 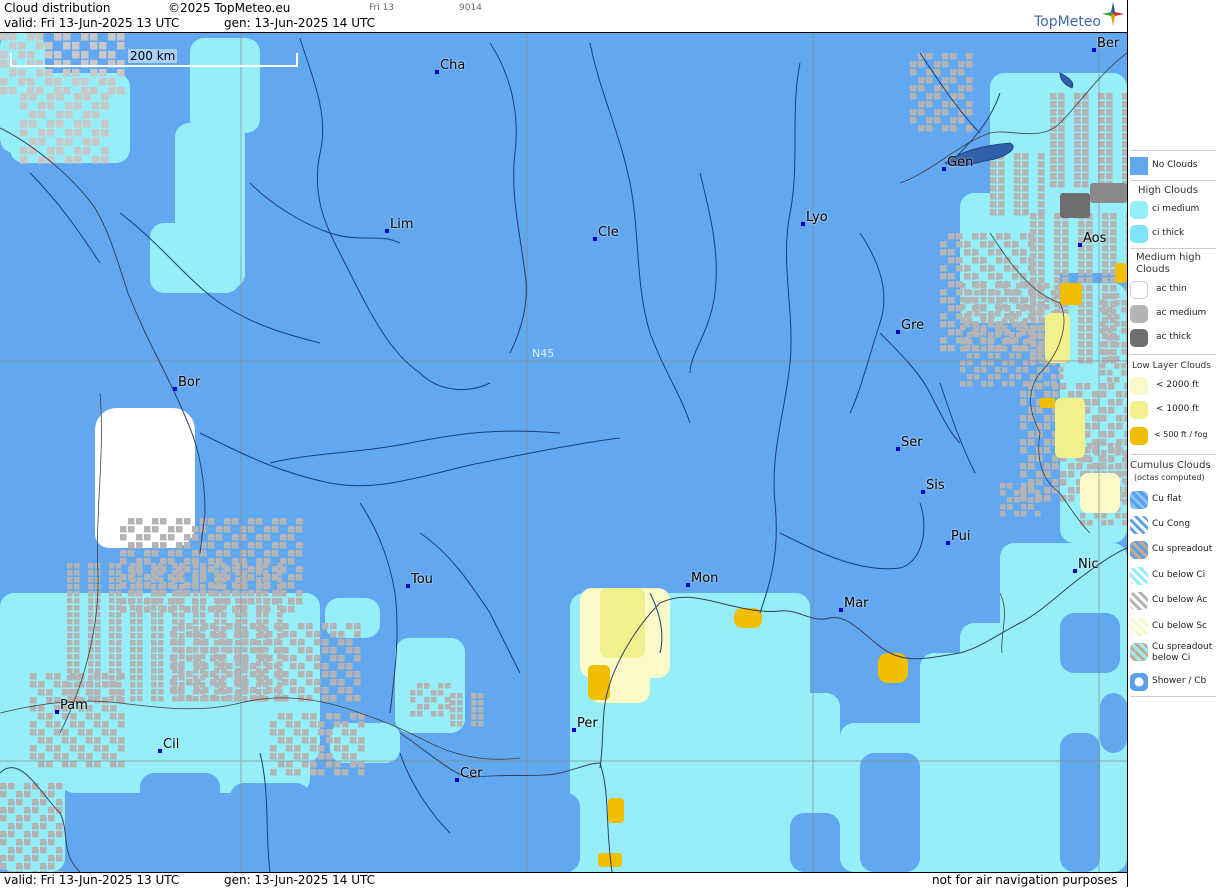 What do you see at coordinates (422, 579) in the screenshot?
I see `city-name: Tou` at bounding box center [422, 579].